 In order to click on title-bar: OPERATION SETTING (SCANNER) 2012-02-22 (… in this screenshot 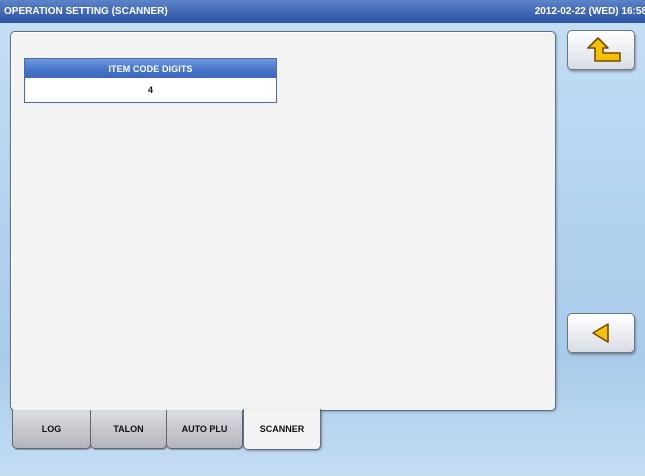, I will do `click(322, 11)`.